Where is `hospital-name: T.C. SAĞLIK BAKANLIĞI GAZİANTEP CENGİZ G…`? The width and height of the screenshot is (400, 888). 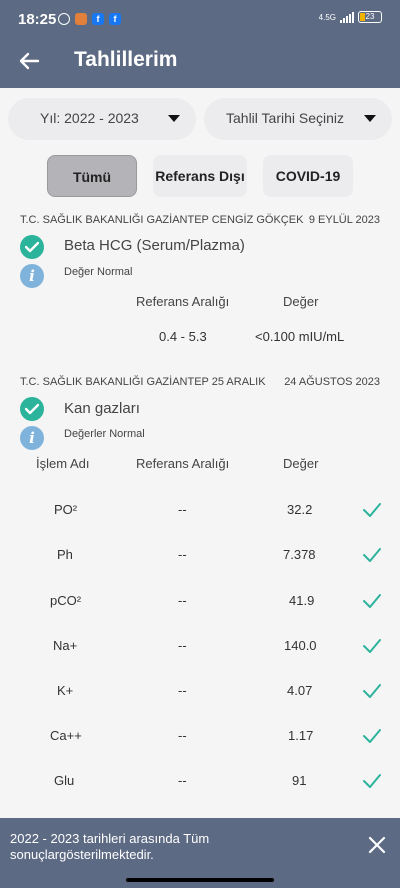 hospital-name: T.C. SAĞLIK BAKANLIĞI GAZİANTEP CENGİZ G… is located at coordinates (162, 220).